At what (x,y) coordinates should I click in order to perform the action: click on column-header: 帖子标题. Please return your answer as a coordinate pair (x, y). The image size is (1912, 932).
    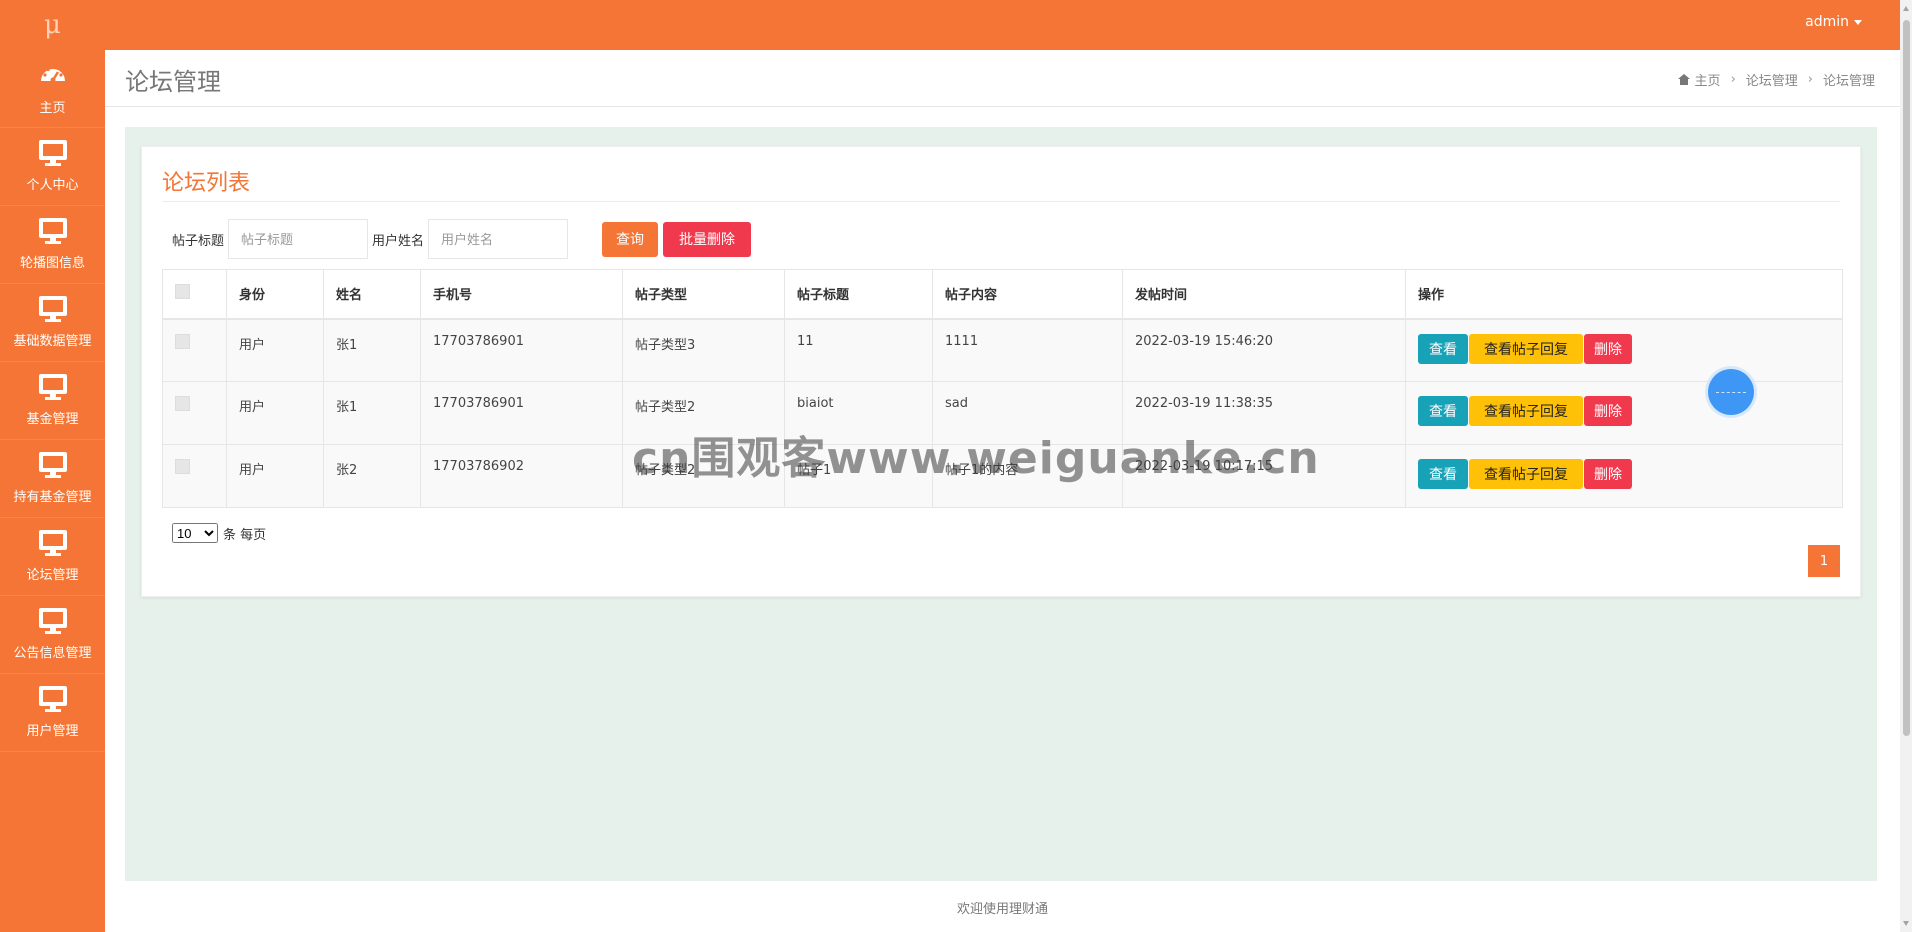
    Looking at the image, I should click on (858, 294).